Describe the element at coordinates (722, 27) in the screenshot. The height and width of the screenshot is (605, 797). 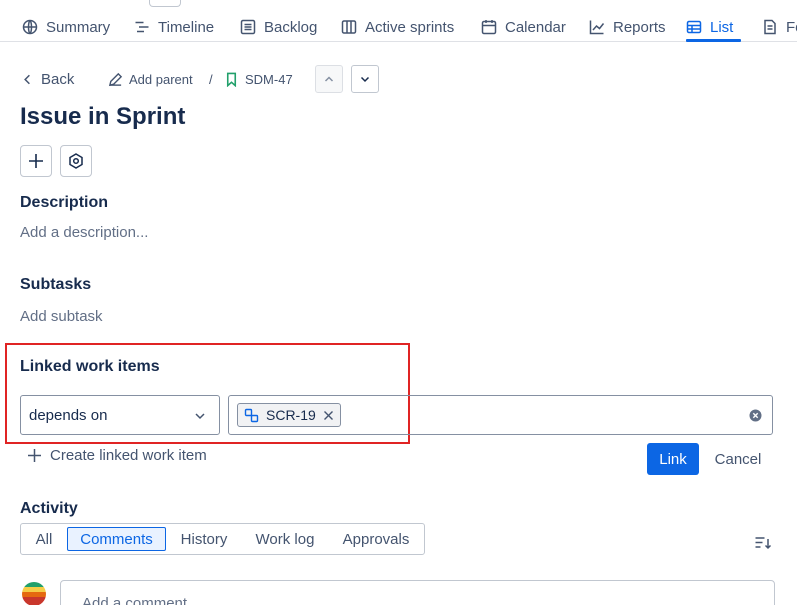
I see `tab-label: List` at that location.